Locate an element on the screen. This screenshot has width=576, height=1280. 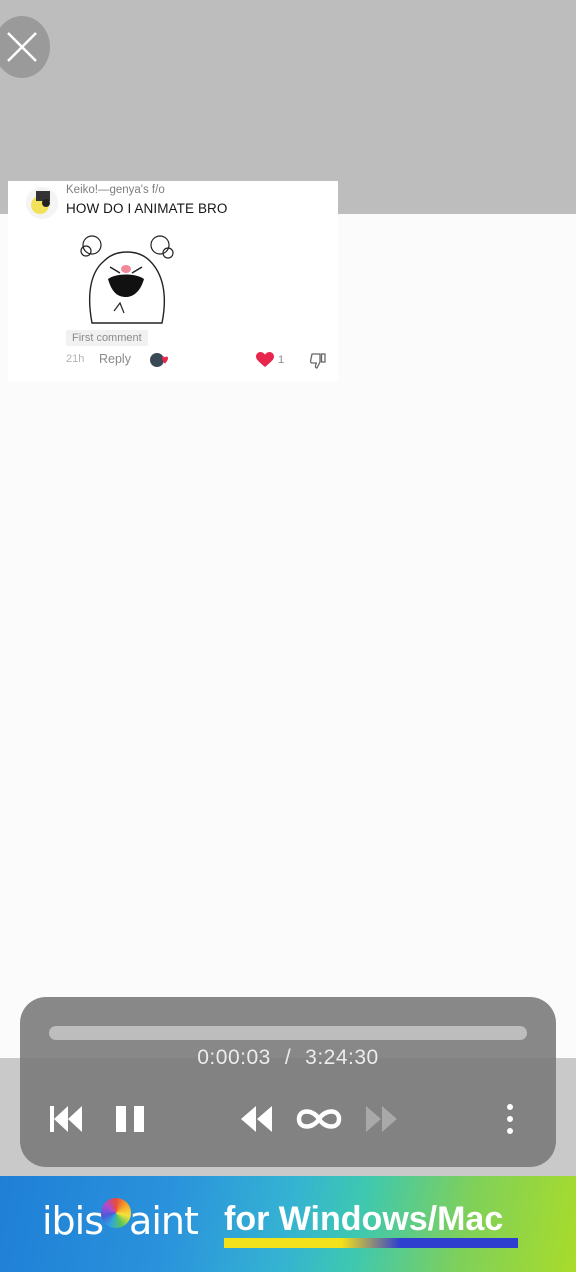
fast-forward-button is located at coordinates (382, 1119).